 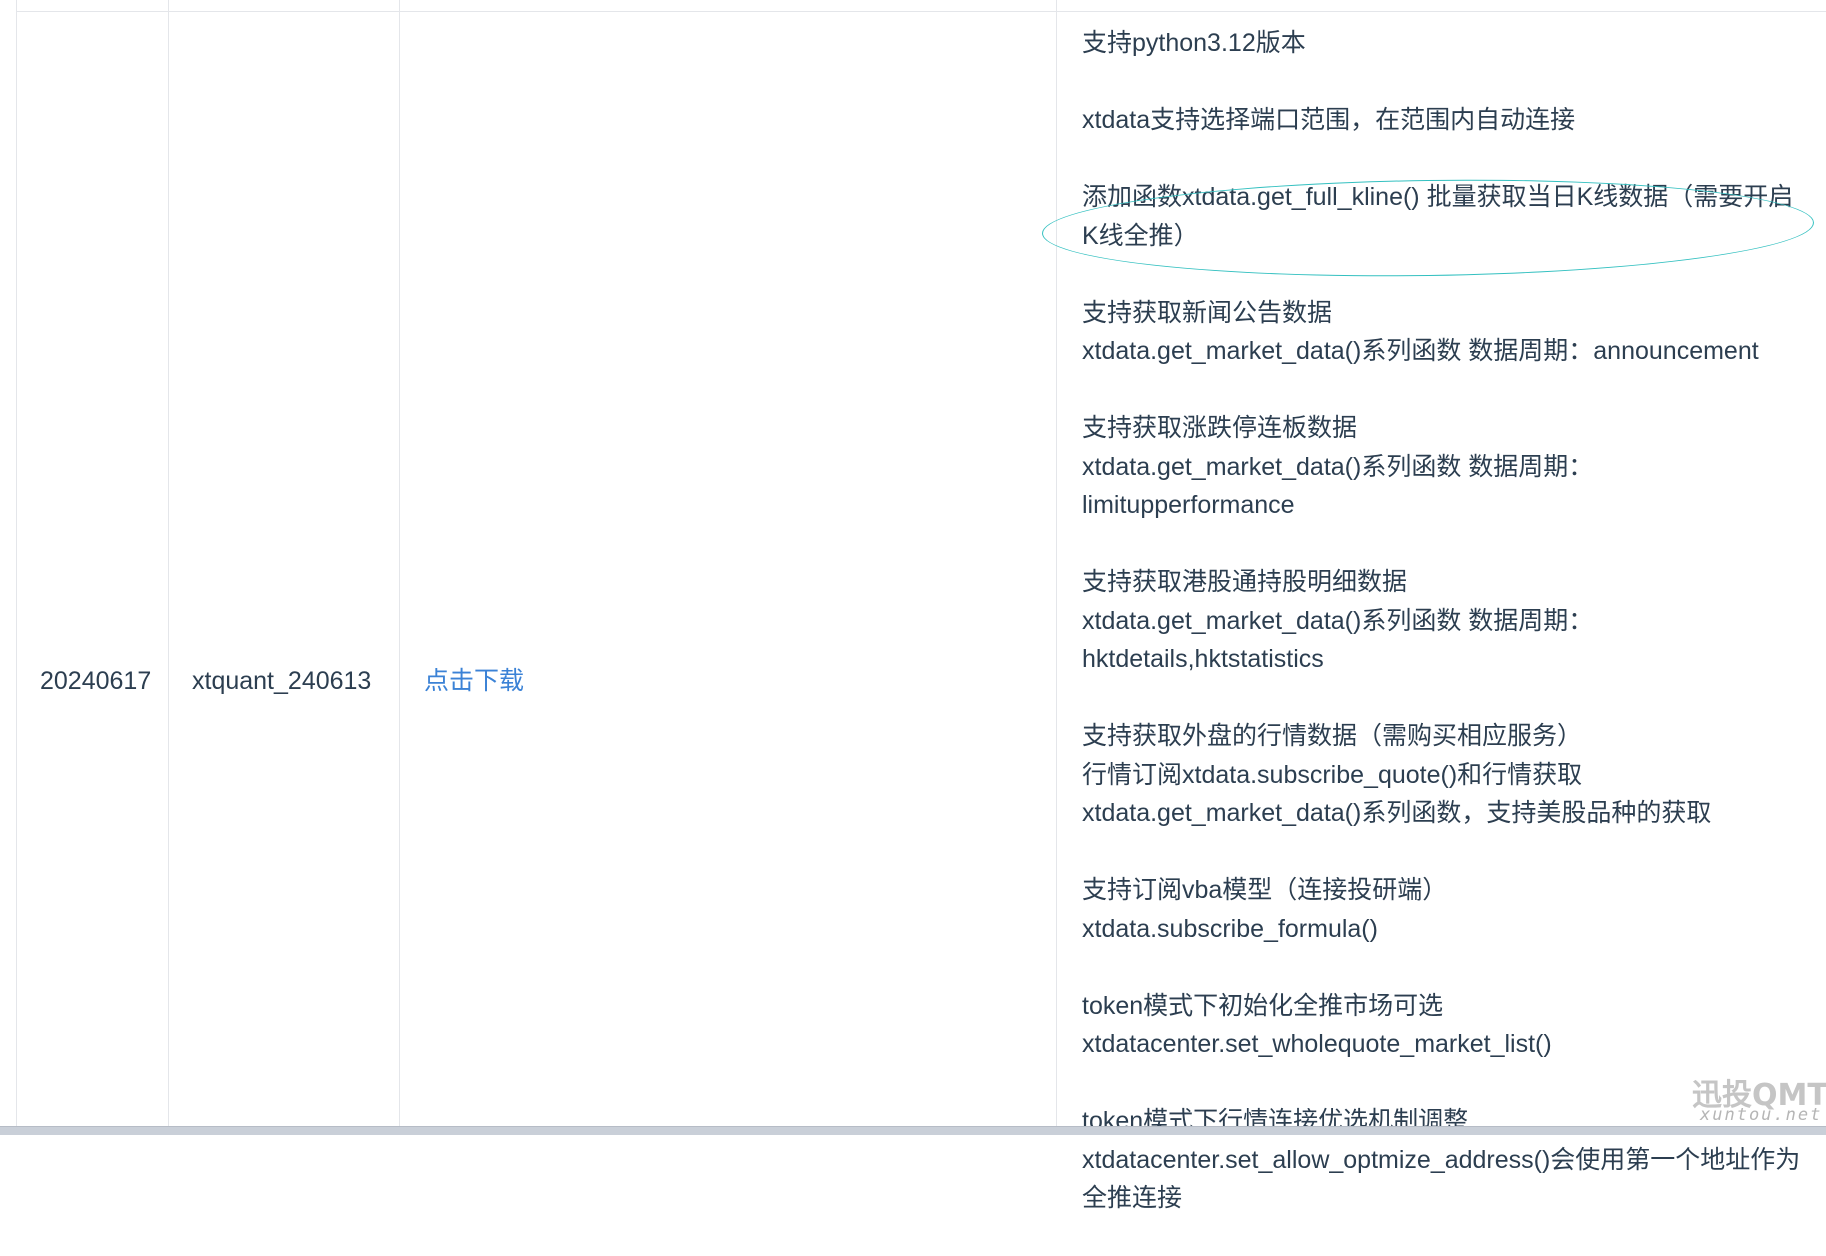 I want to click on watermark-url: xuntou.net, so click(x=1761, y=1115).